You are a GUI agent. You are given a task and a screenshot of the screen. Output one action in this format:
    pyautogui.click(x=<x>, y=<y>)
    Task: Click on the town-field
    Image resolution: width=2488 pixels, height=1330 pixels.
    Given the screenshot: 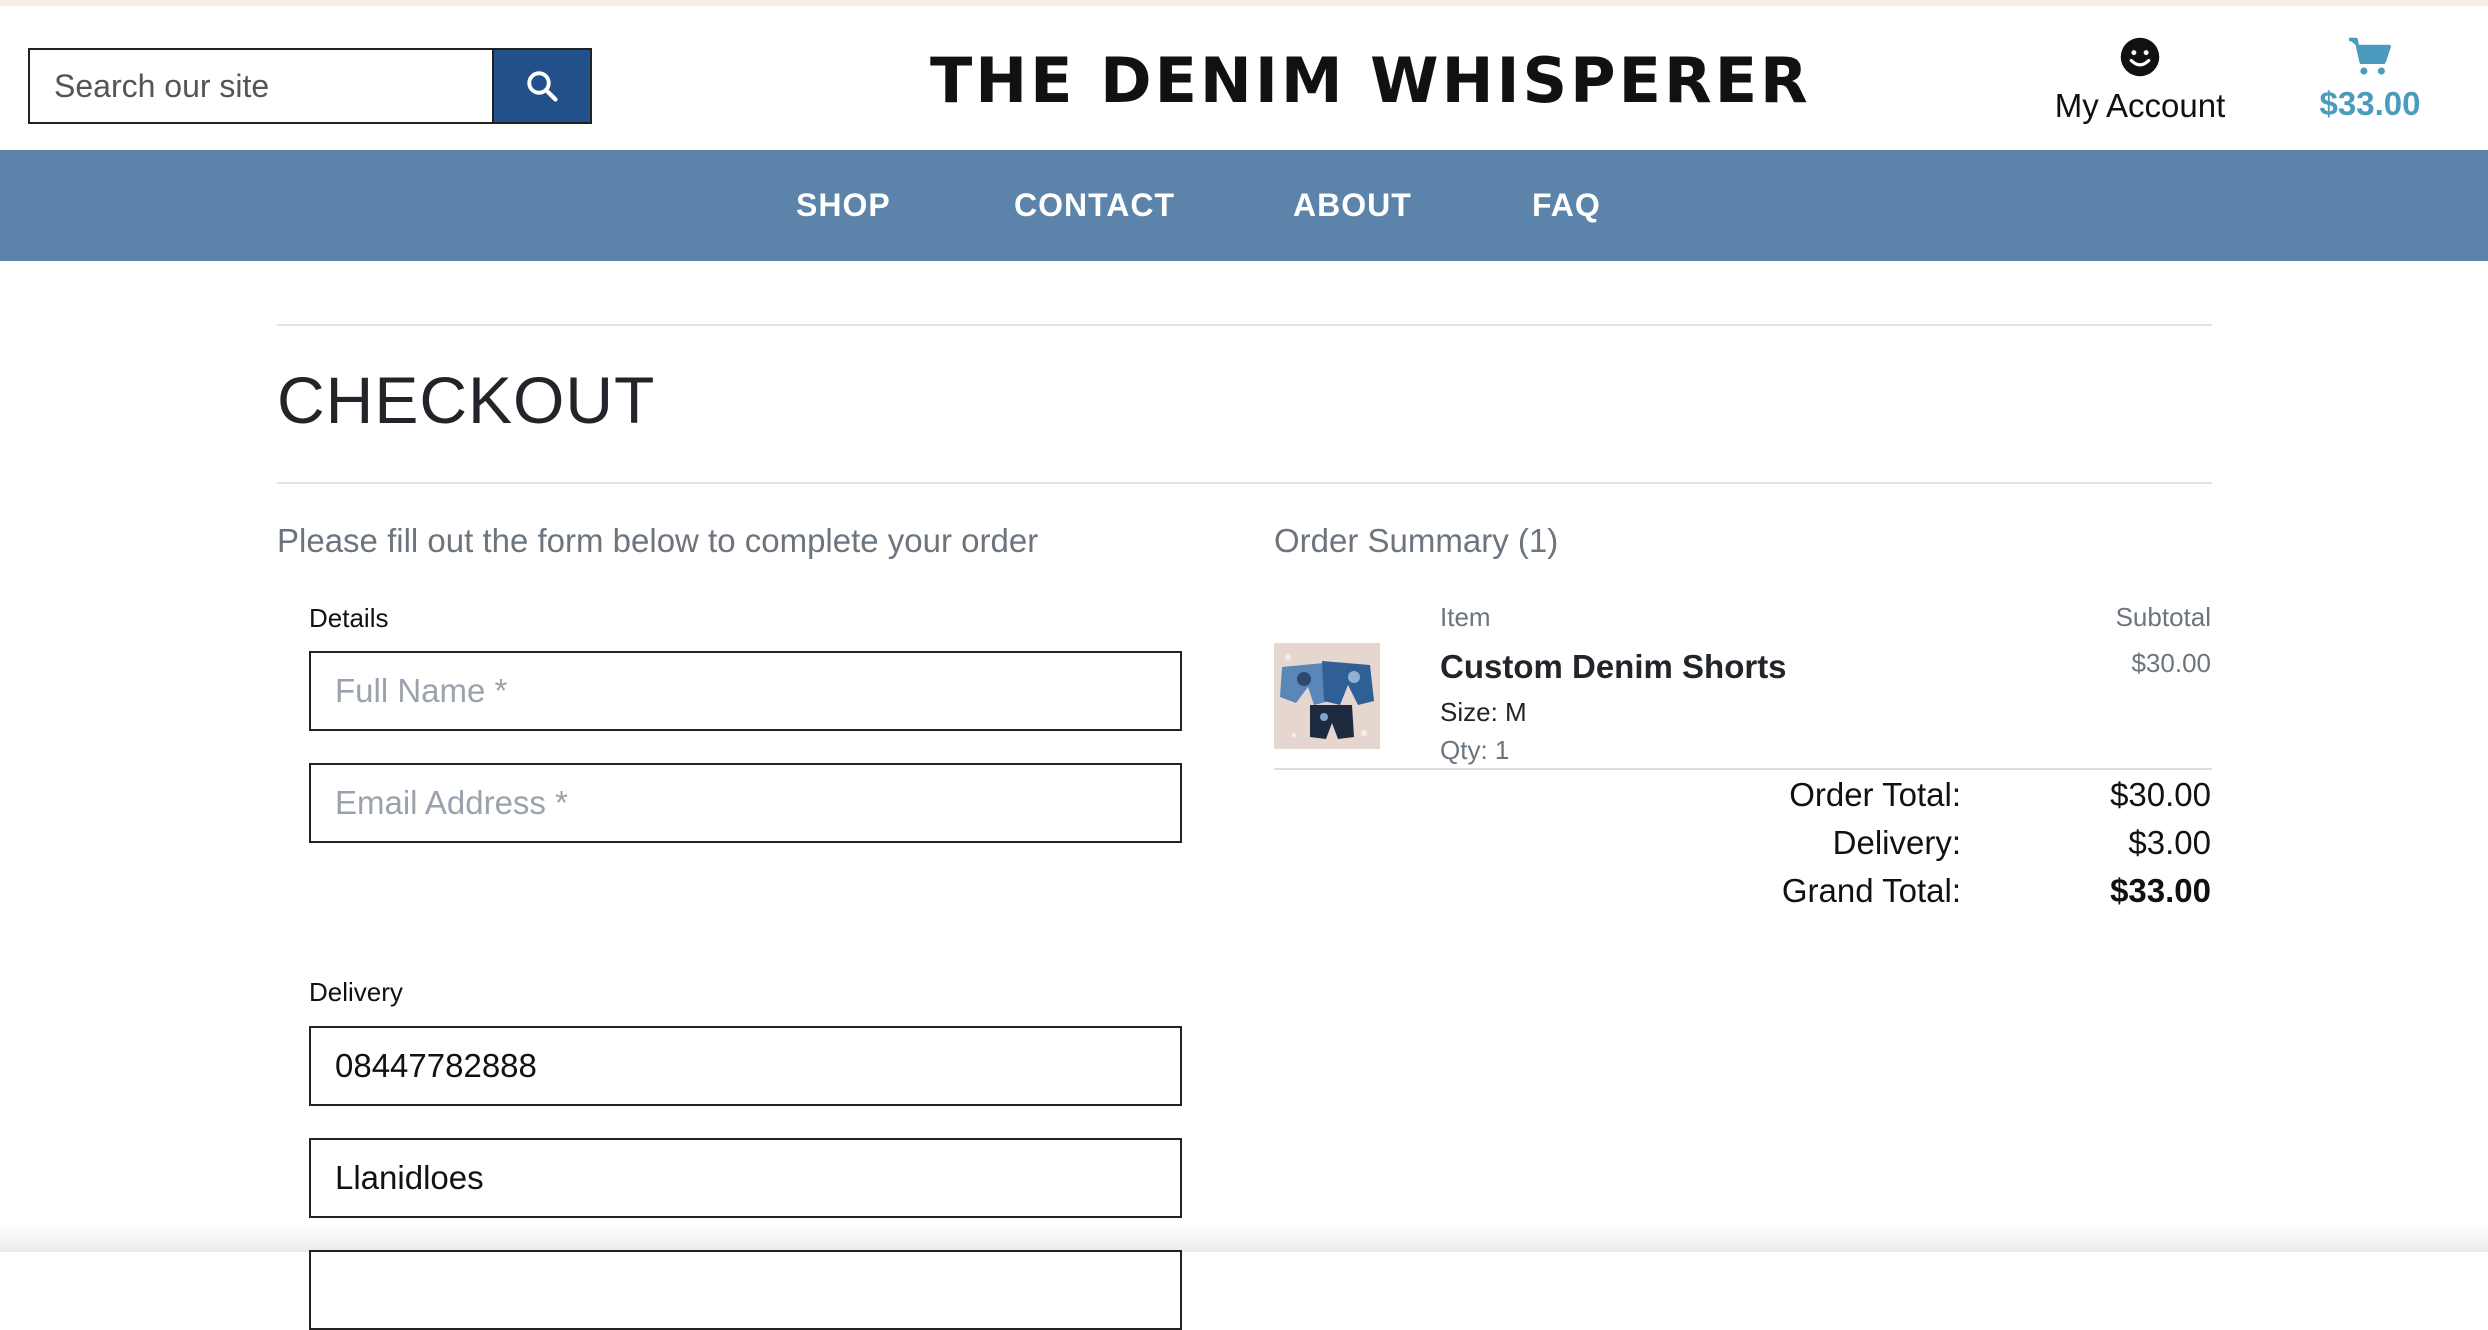 What is the action you would take?
    pyautogui.click(x=745, y=1178)
    